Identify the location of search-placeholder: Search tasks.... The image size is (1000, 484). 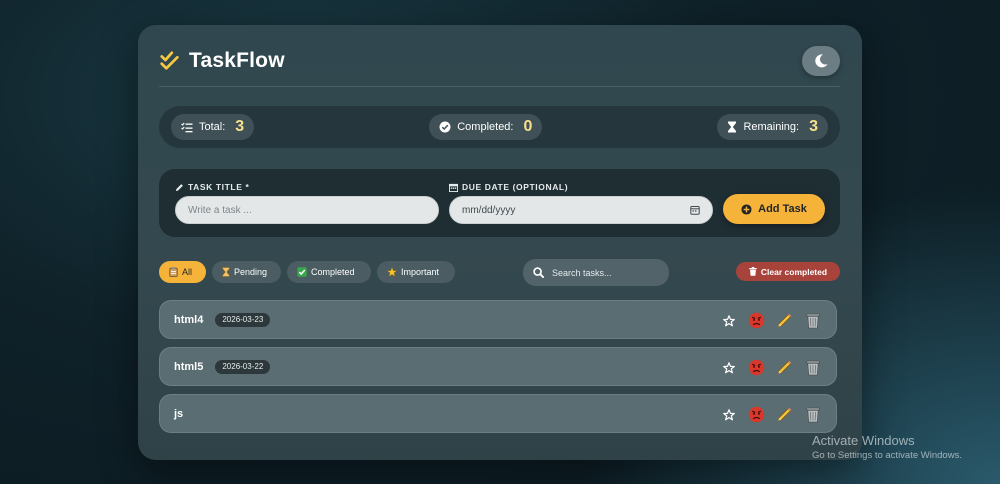
(582, 272).